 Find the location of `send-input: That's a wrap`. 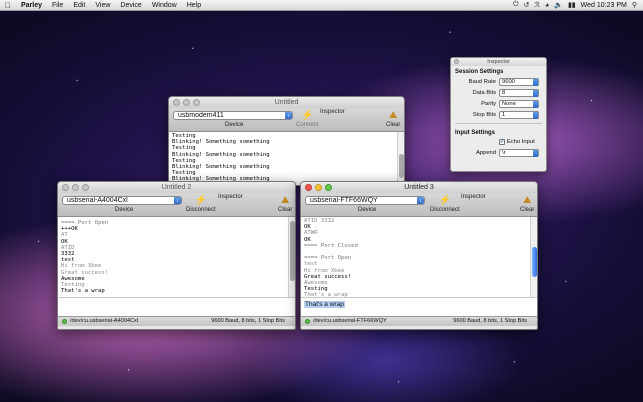

send-input: That's a wrap is located at coordinates (419, 306).